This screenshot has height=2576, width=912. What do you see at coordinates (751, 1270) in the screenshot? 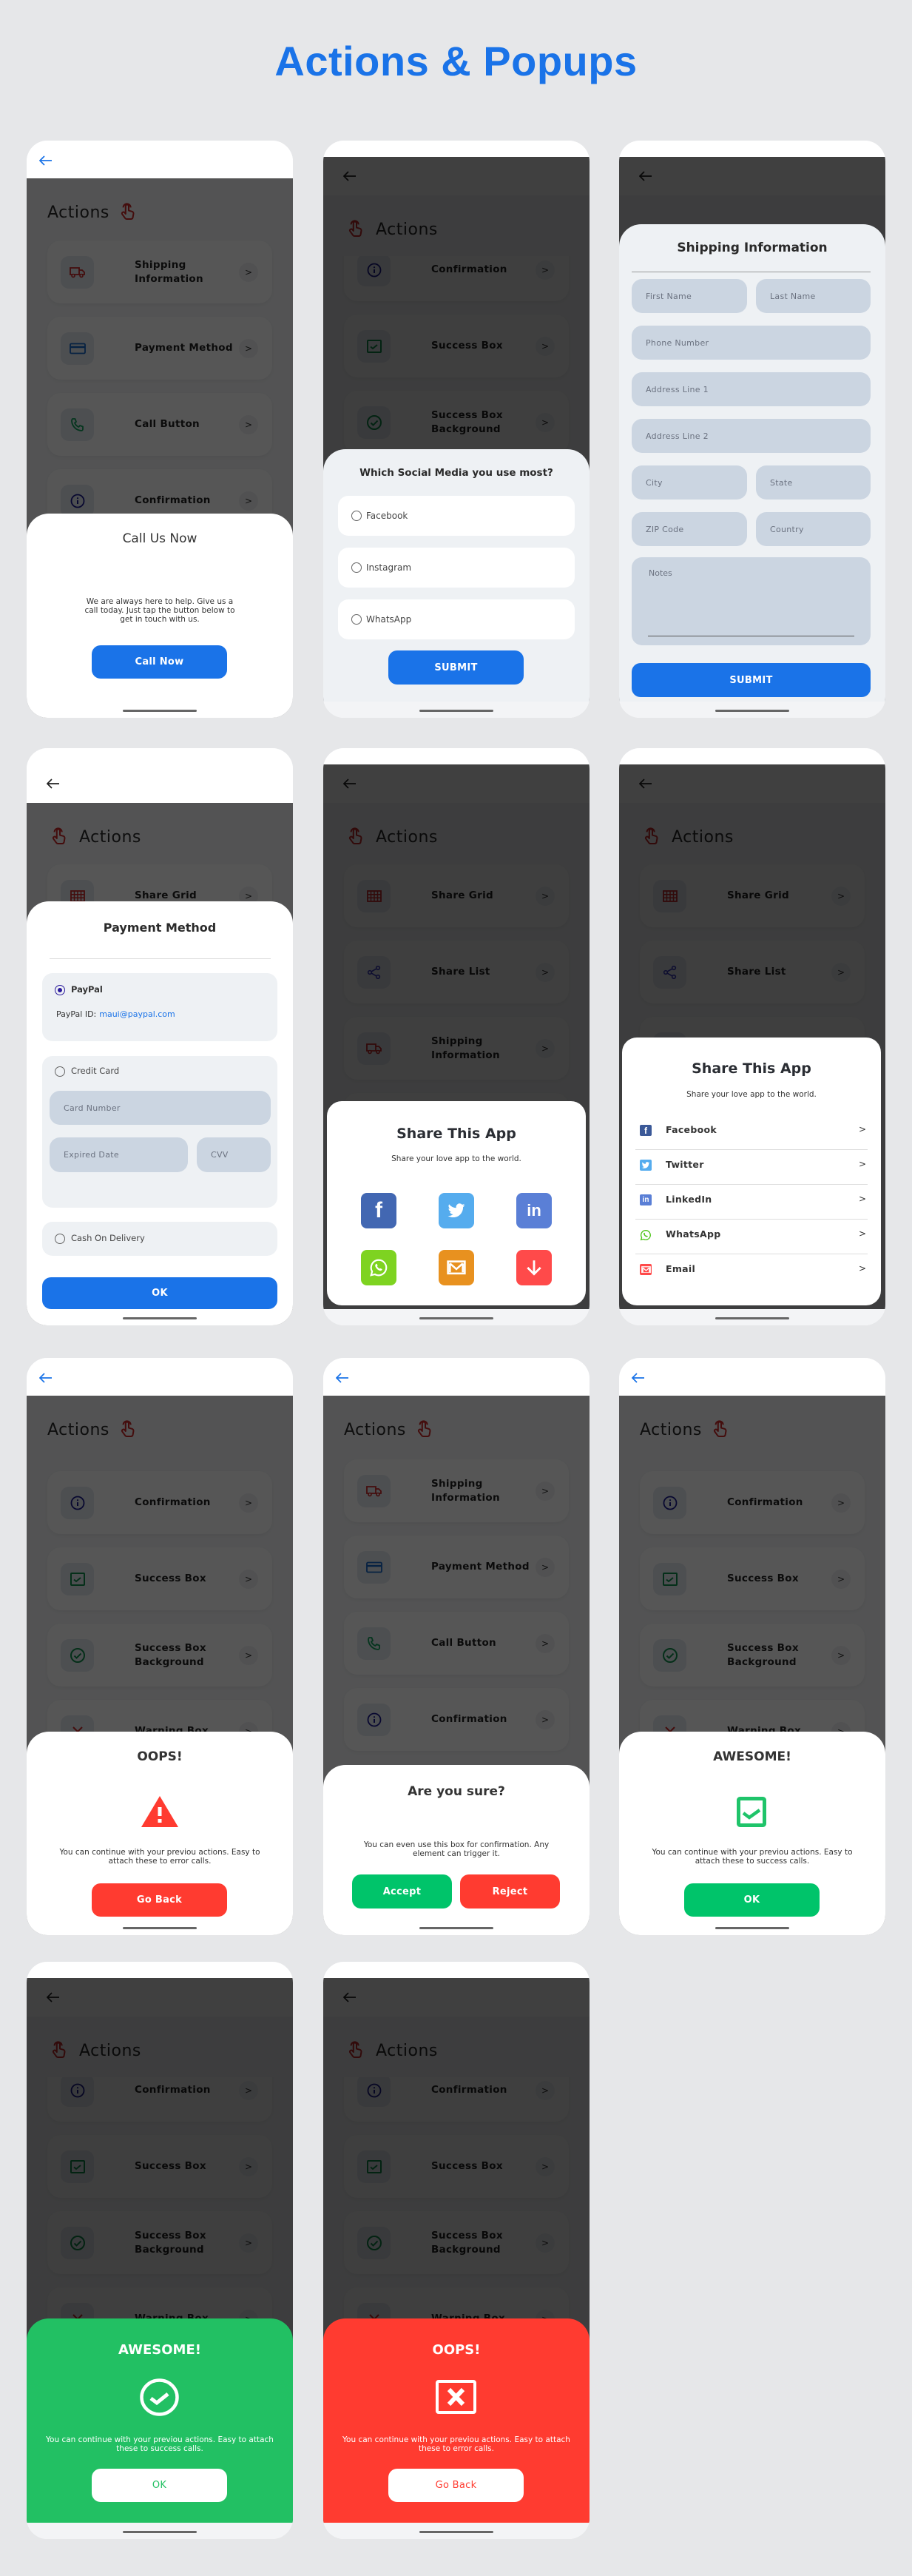
I see `share-list-item: Email >` at bounding box center [751, 1270].